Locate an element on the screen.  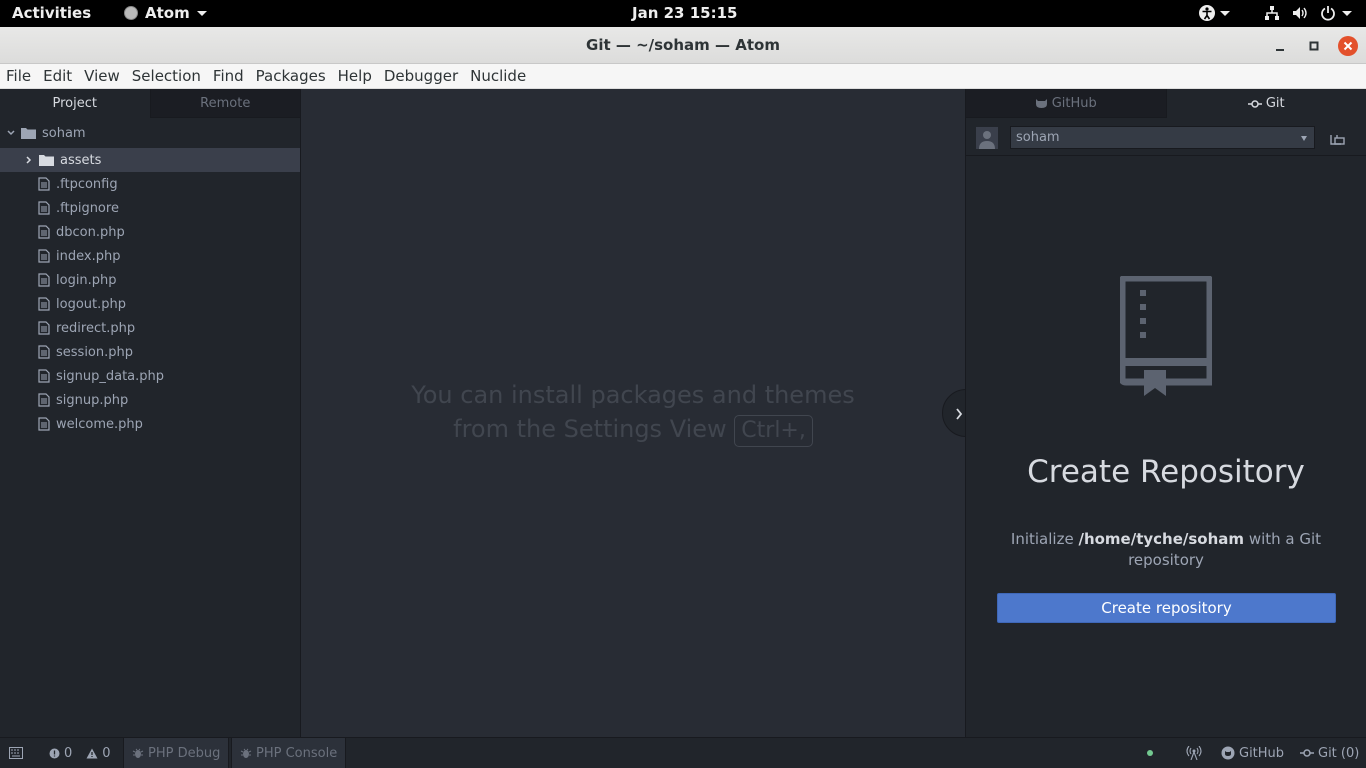
chevron-right-icon is located at coordinates (29, 160).